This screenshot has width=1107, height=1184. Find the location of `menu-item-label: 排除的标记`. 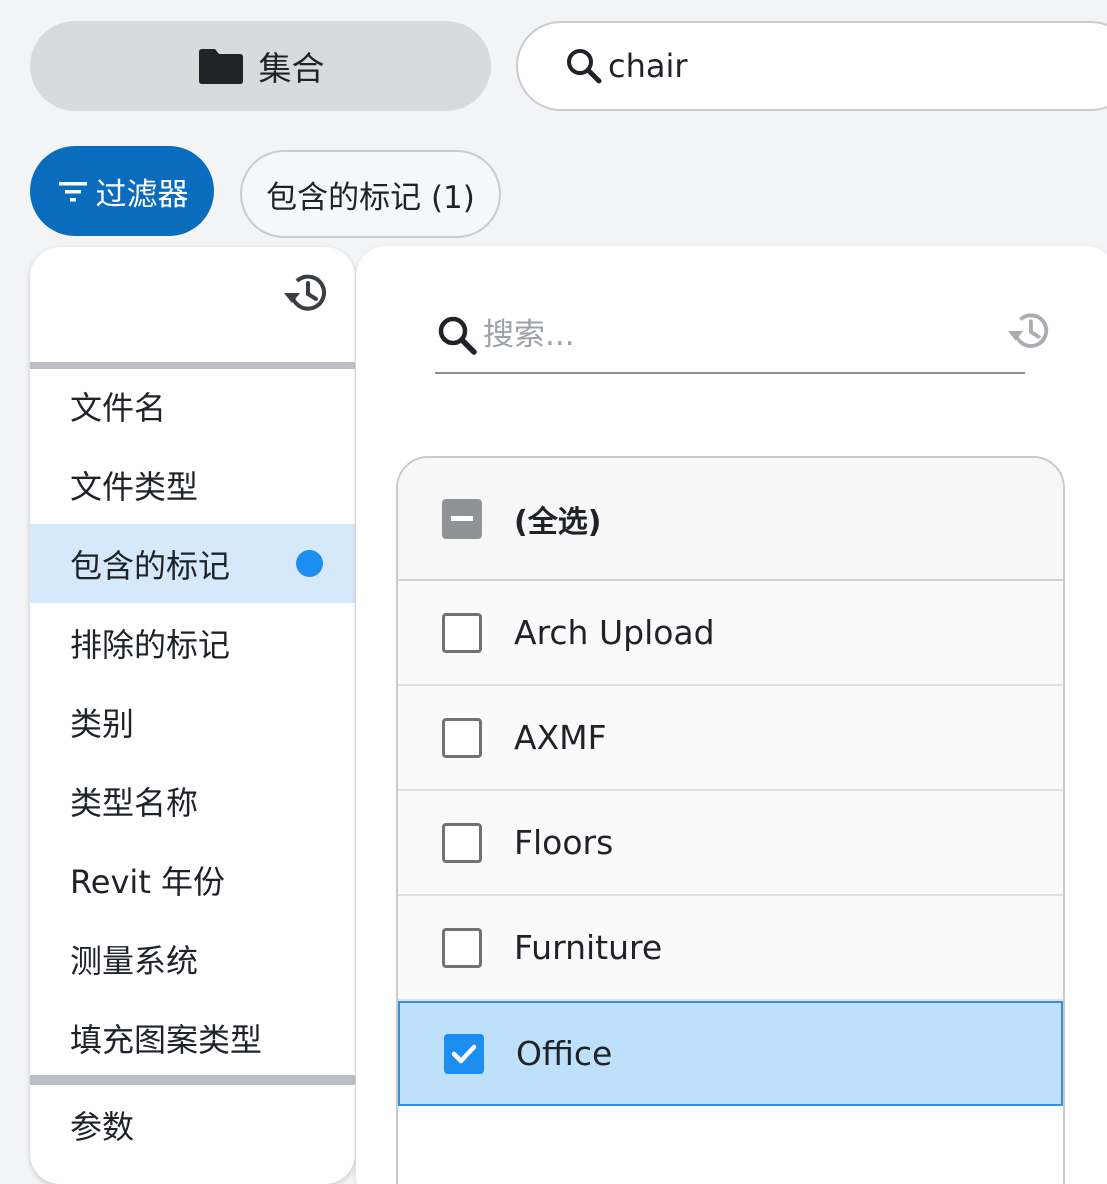

menu-item-label: 排除的标记 is located at coordinates (150, 644).